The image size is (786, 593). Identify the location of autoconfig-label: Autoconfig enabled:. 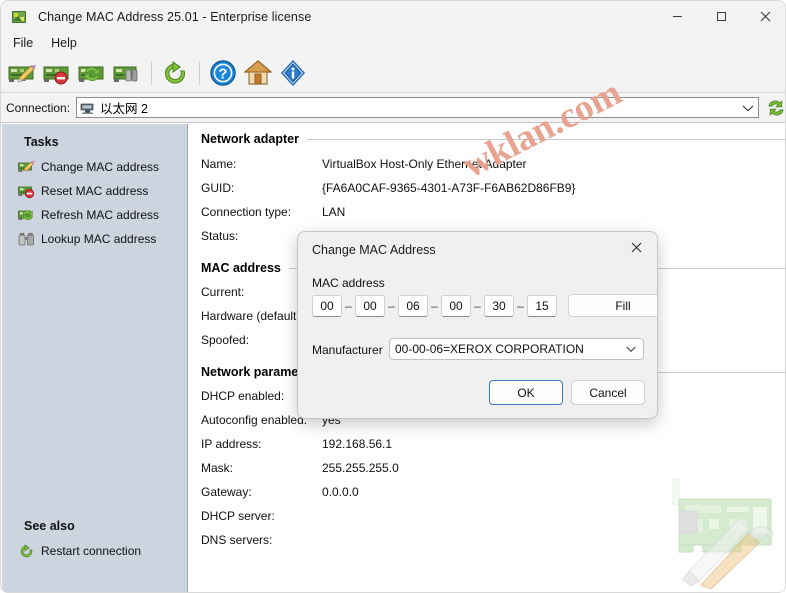
(254, 420).